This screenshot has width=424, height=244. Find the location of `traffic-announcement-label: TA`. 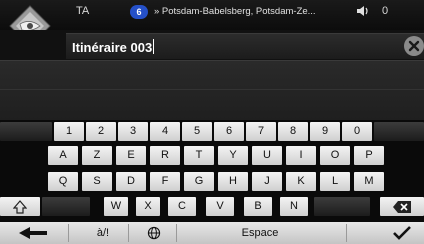

traffic-announcement-label: TA is located at coordinates (83, 11).